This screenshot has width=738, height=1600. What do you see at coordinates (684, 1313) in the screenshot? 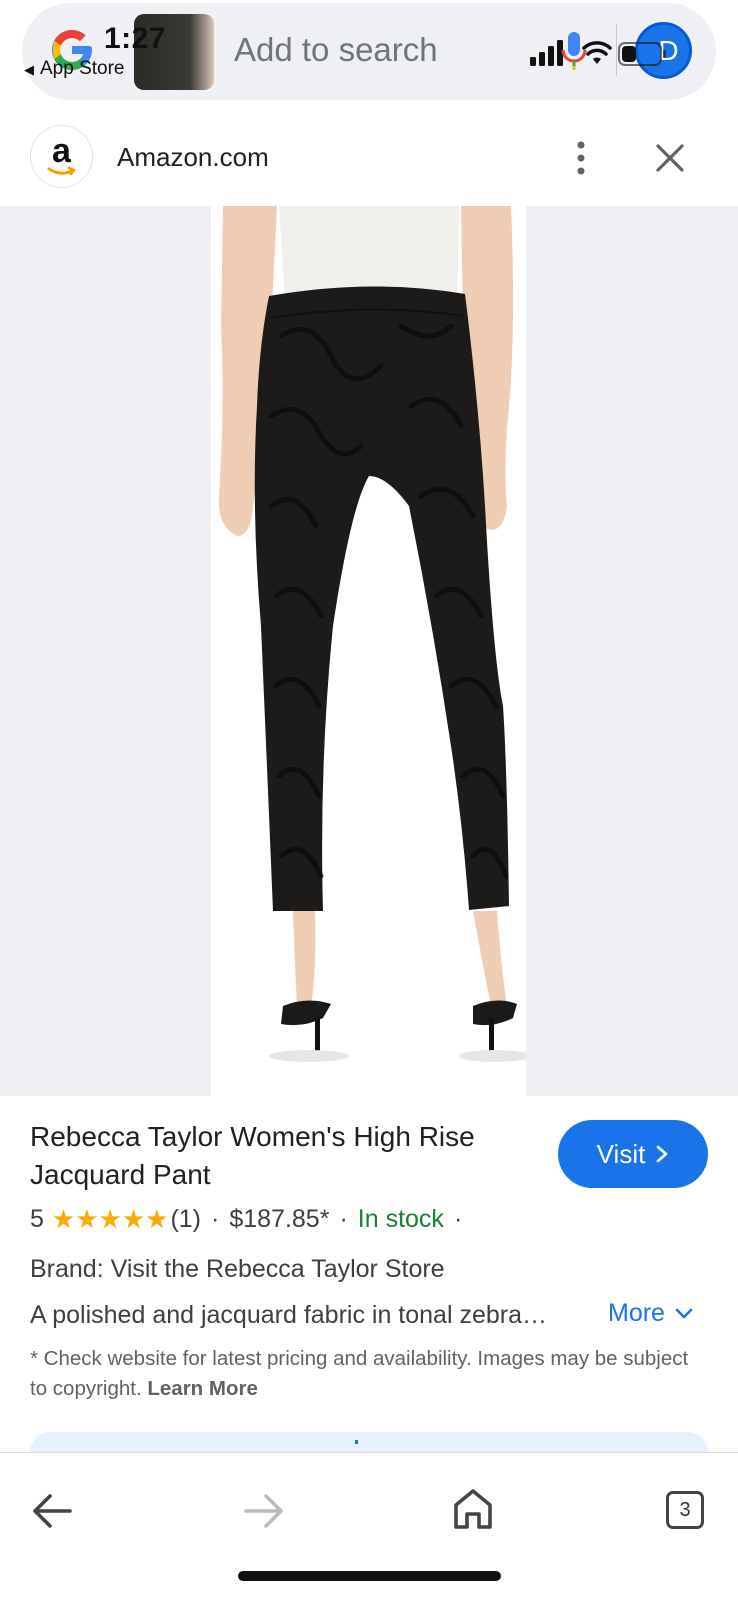
I see `chevron-down-icon` at bounding box center [684, 1313].